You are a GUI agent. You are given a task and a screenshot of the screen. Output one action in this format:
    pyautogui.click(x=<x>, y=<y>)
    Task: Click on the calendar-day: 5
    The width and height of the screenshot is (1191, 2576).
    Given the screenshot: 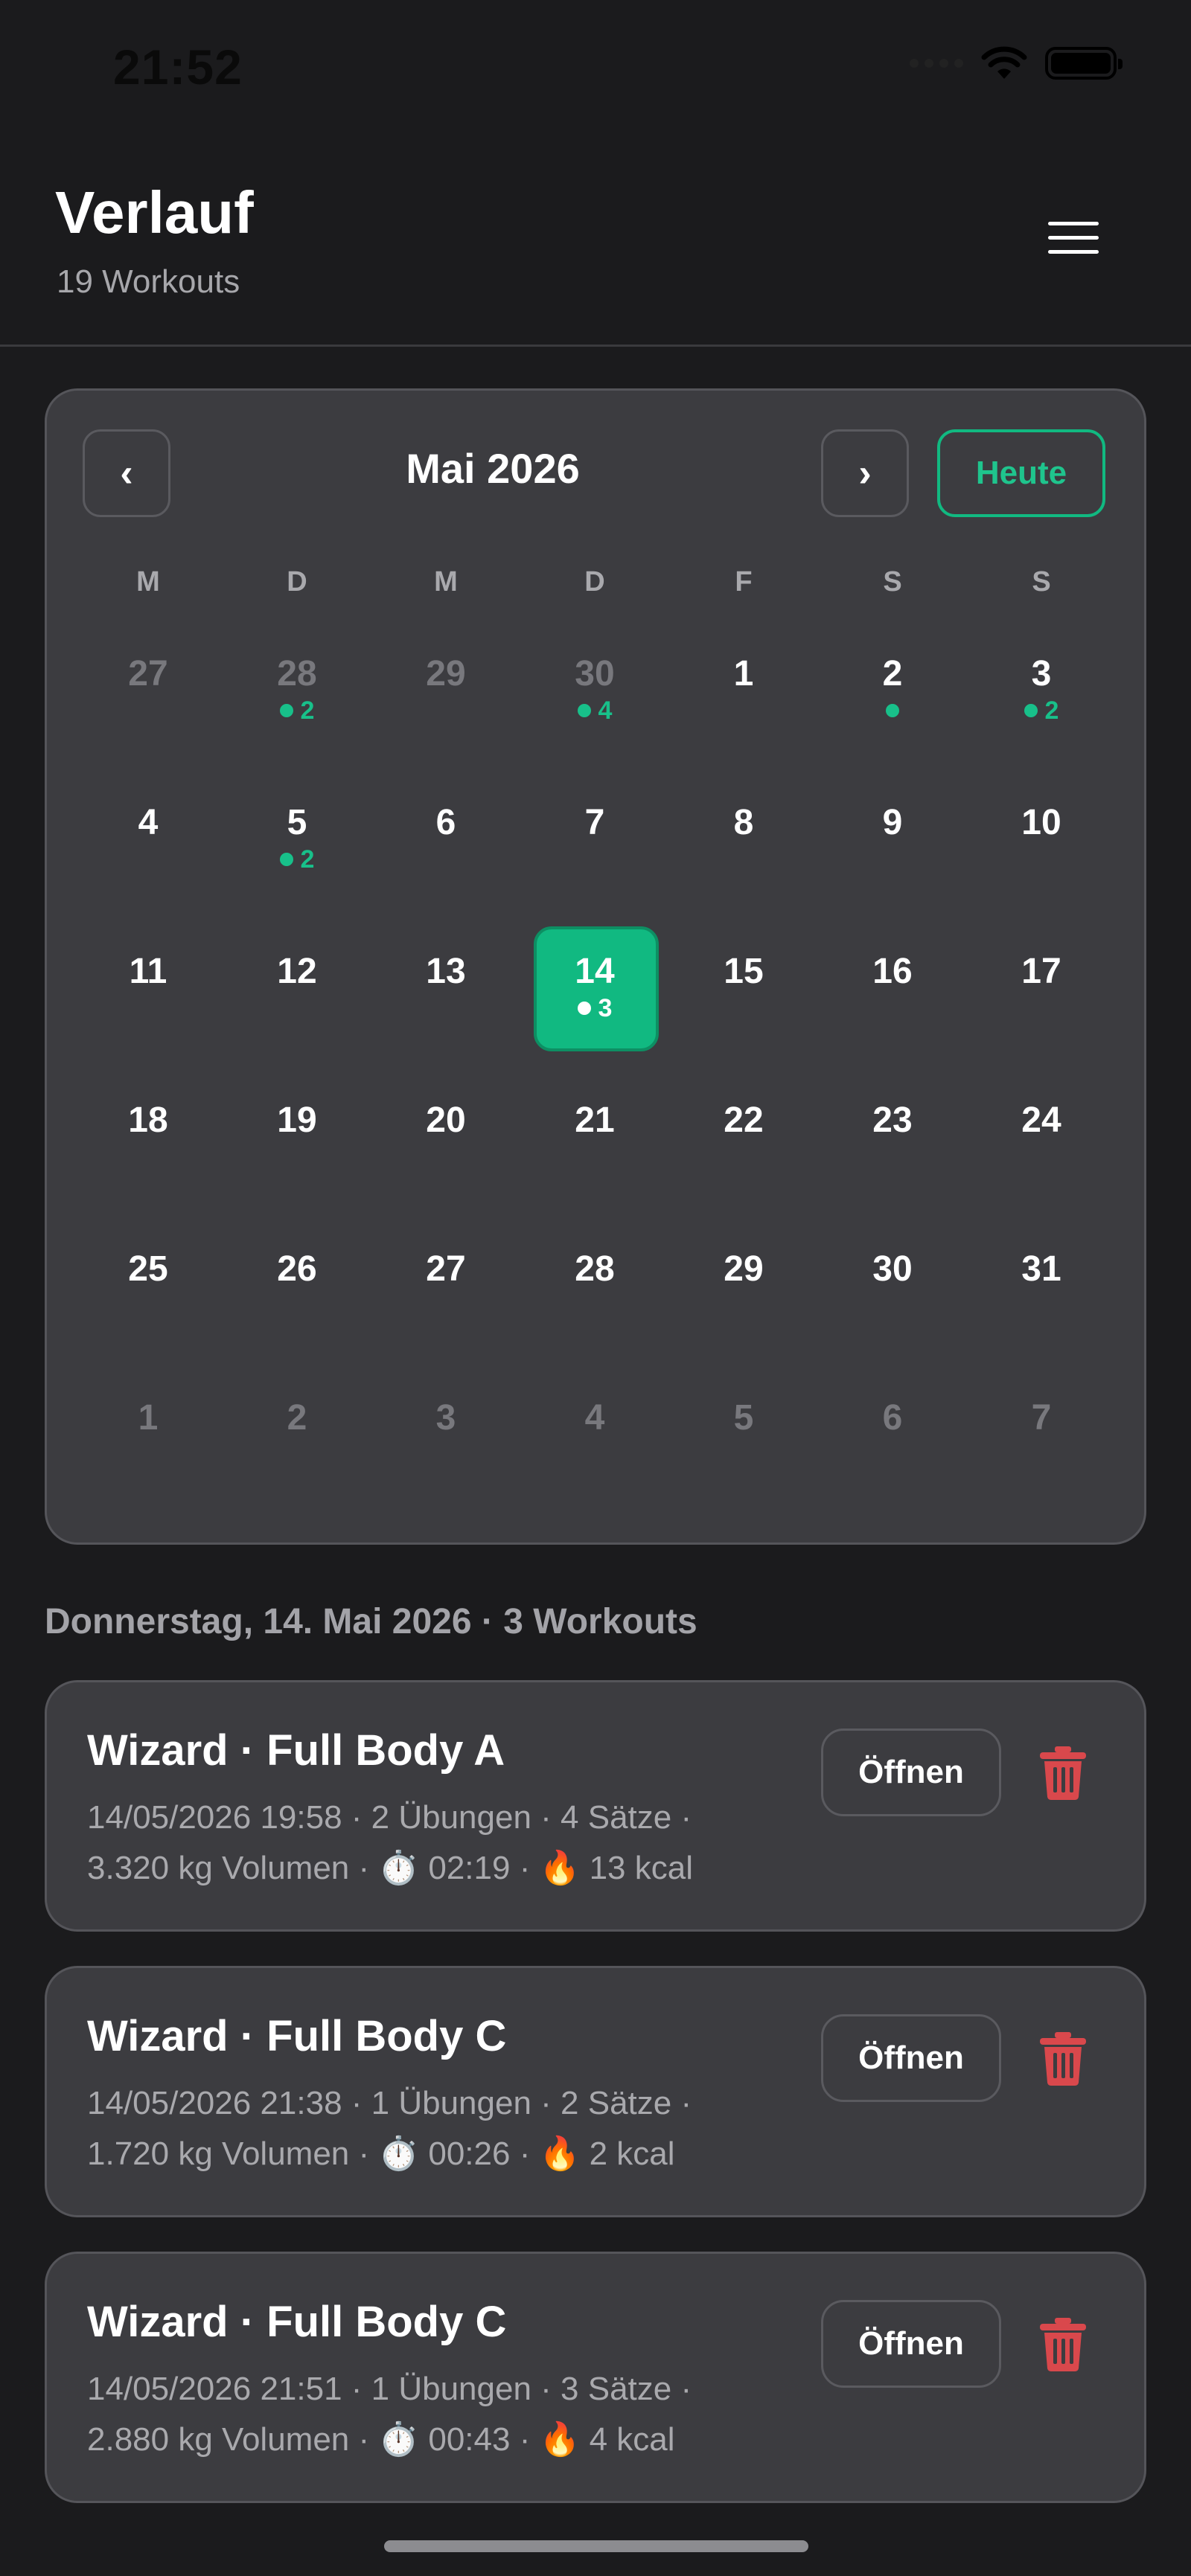 What is the action you would take?
    pyautogui.click(x=744, y=1434)
    